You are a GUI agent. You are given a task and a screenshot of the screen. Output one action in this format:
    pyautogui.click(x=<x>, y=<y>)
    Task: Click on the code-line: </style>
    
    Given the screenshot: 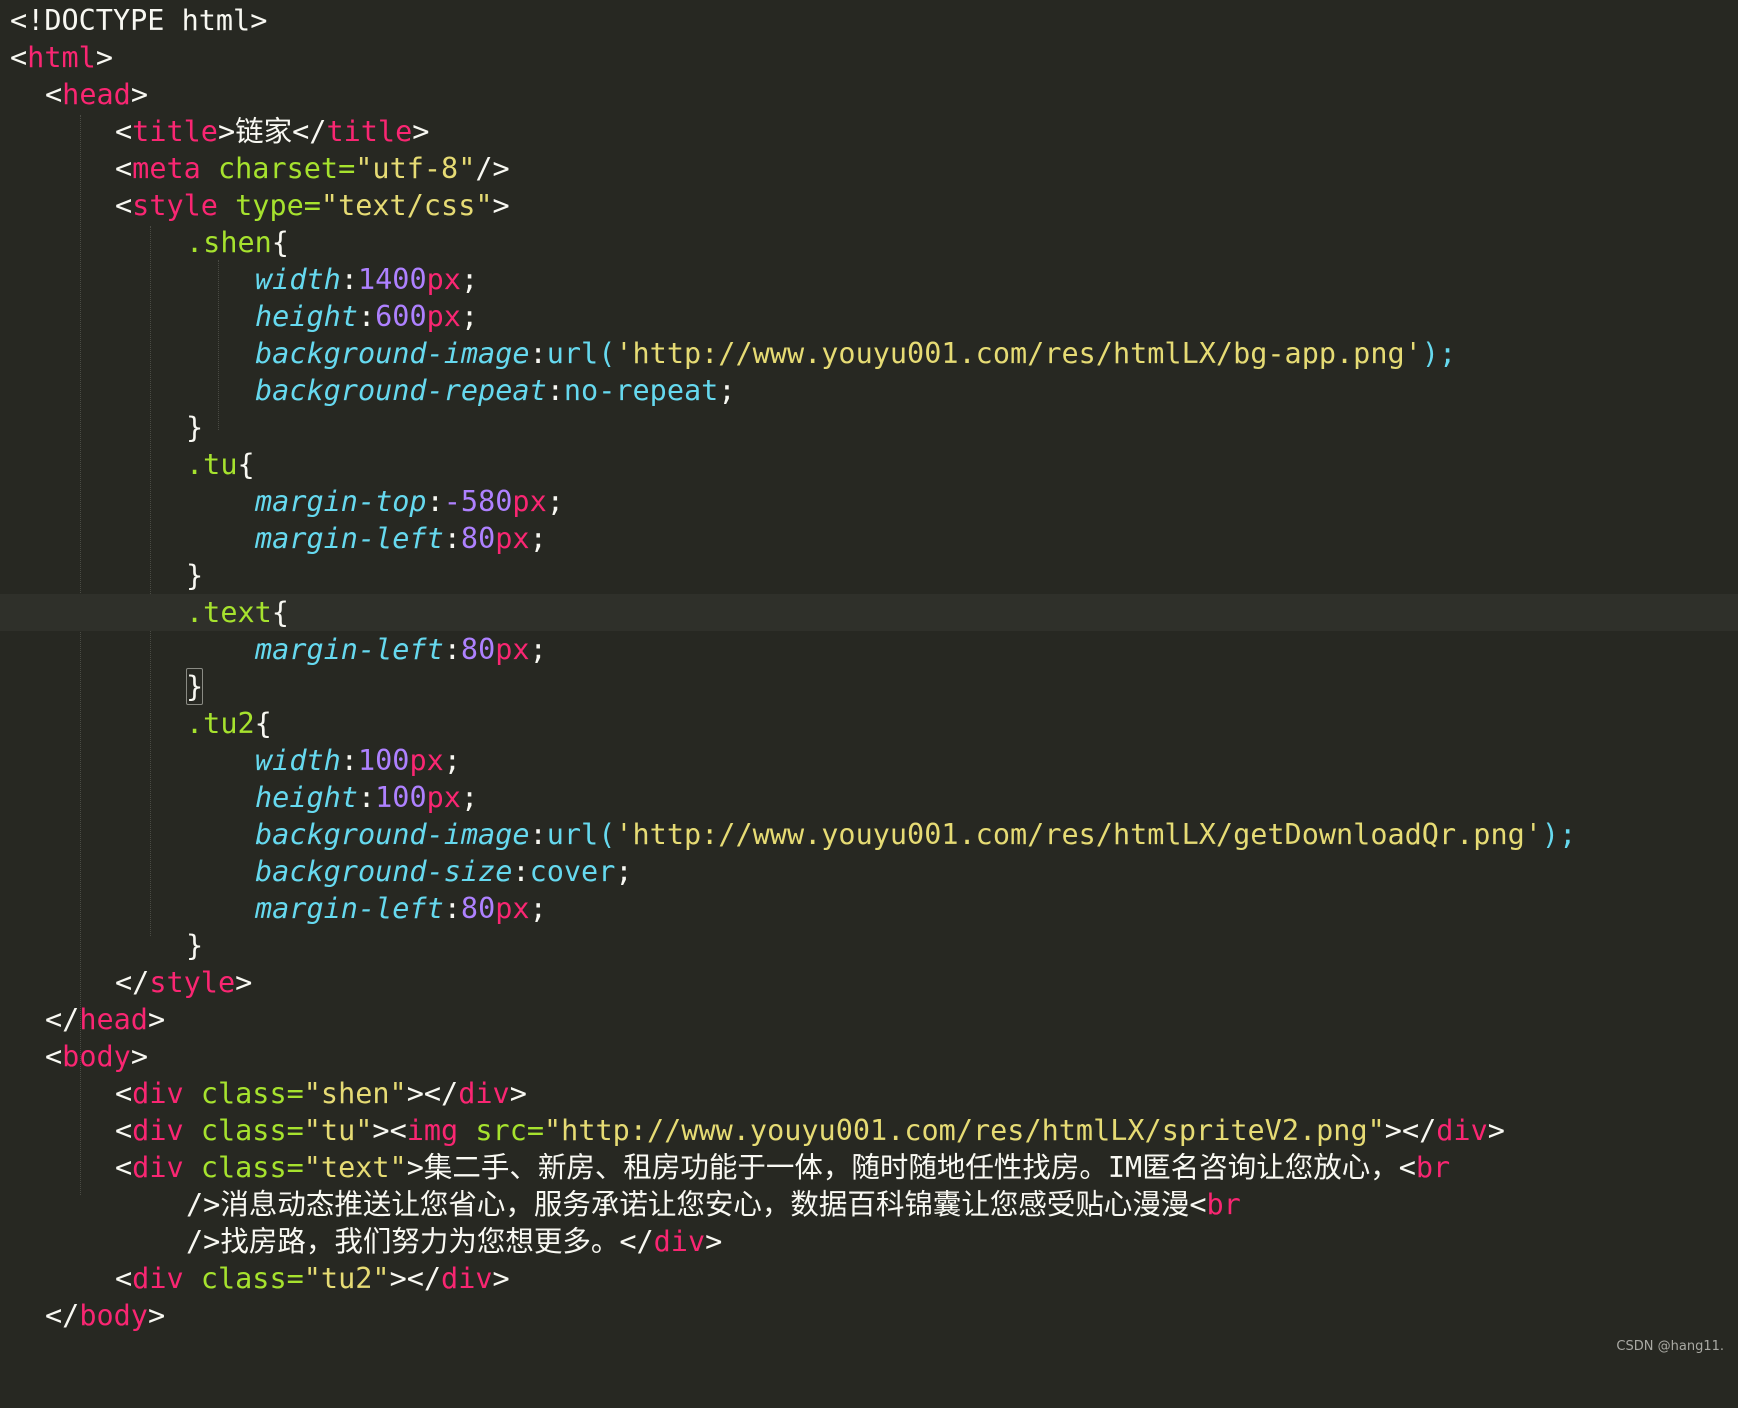 What is the action you would take?
    pyautogui.click(x=184, y=982)
    